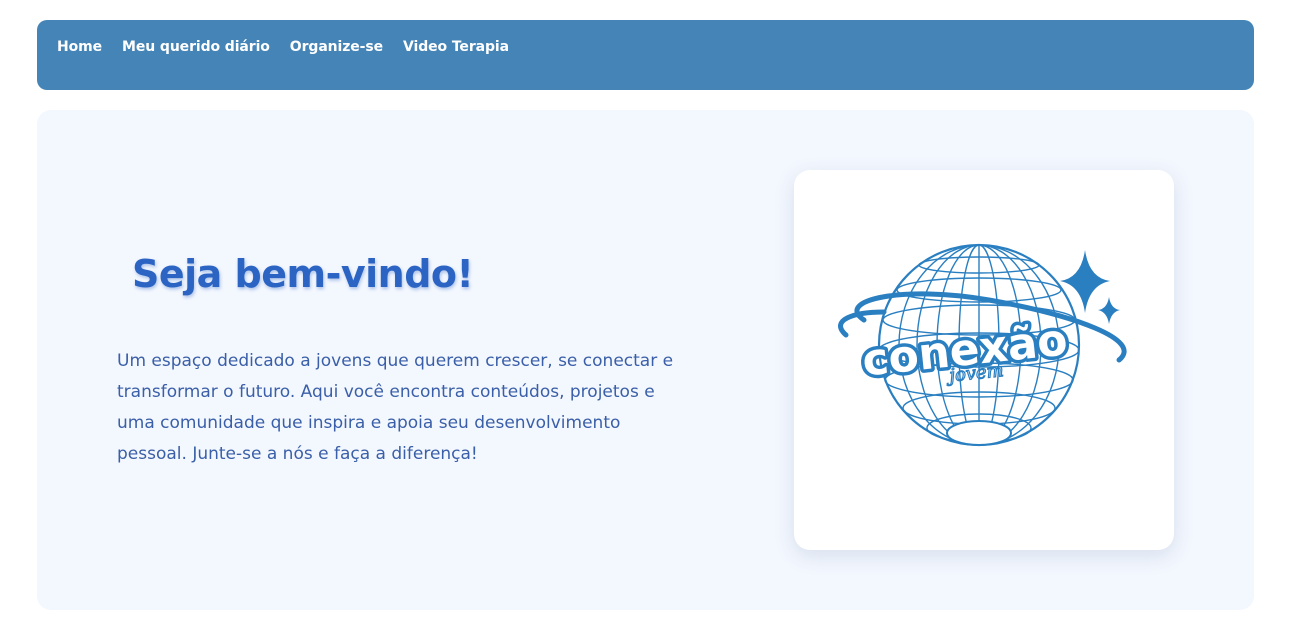 The height and width of the screenshot is (631, 1293). What do you see at coordinates (196, 47) in the screenshot?
I see `nav-link-diary: Meu querido diário` at bounding box center [196, 47].